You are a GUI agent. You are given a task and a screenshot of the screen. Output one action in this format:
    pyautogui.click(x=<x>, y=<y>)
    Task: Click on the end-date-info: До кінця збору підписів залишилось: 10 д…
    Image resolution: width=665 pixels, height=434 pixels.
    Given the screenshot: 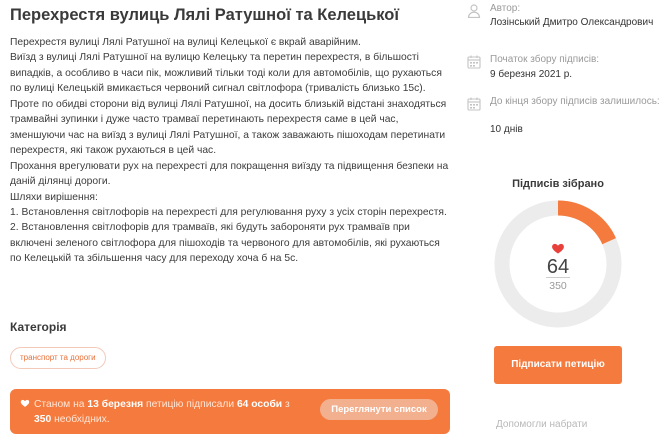 What is the action you would take?
    pyautogui.click(x=563, y=118)
    